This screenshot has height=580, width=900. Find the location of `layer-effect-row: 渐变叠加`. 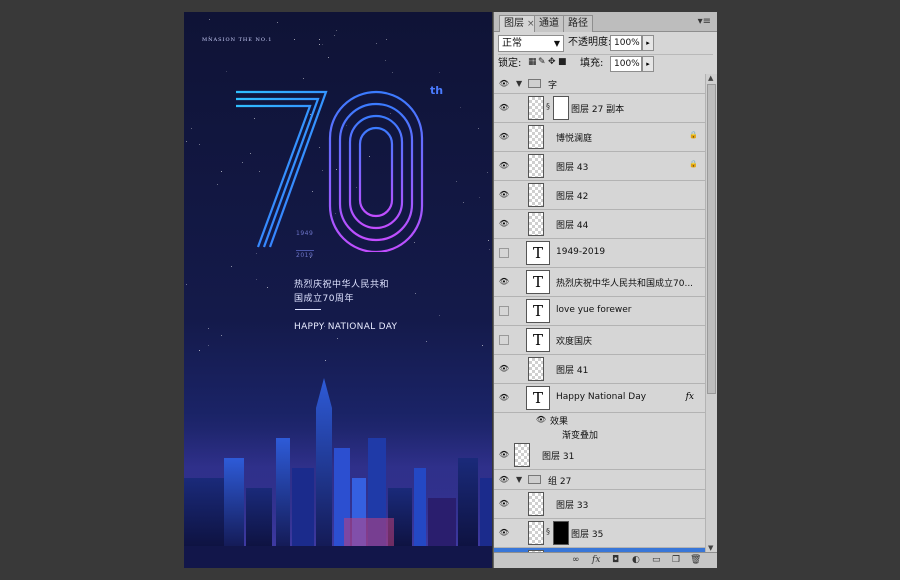

layer-effect-row: 渐变叠加 is located at coordinates (600, 434).